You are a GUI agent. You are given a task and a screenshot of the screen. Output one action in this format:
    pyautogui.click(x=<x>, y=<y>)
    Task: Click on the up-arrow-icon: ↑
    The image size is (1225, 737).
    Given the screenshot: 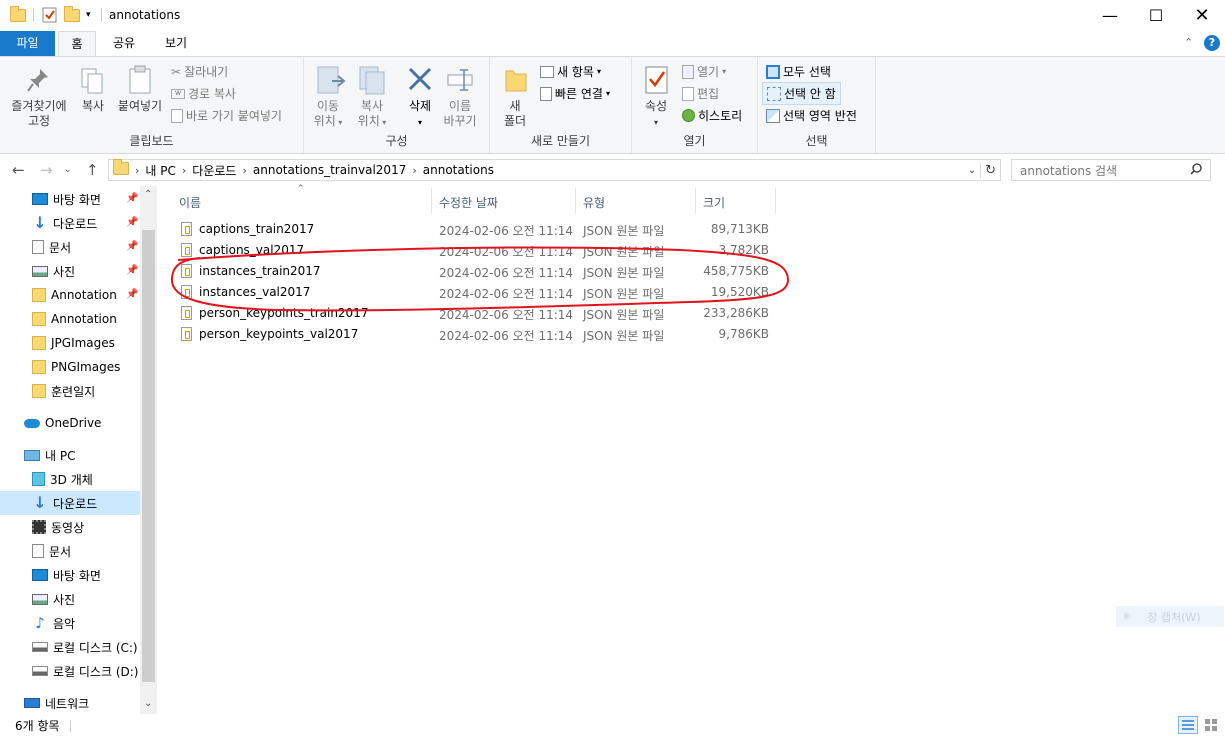 What is the action you would take?
    pyautogui.click(x=92, y=170)
    